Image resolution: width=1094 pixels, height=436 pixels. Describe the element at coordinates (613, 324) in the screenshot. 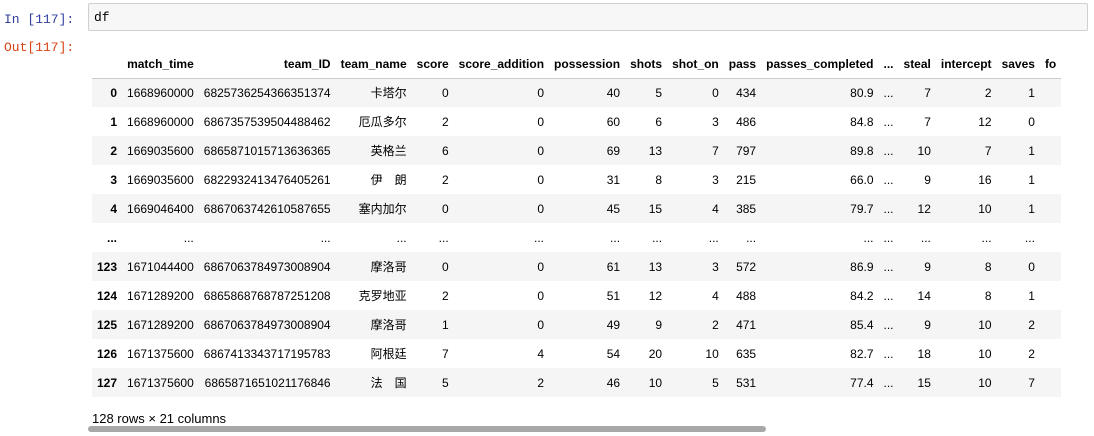

I see `table-cell: 49` at that location.